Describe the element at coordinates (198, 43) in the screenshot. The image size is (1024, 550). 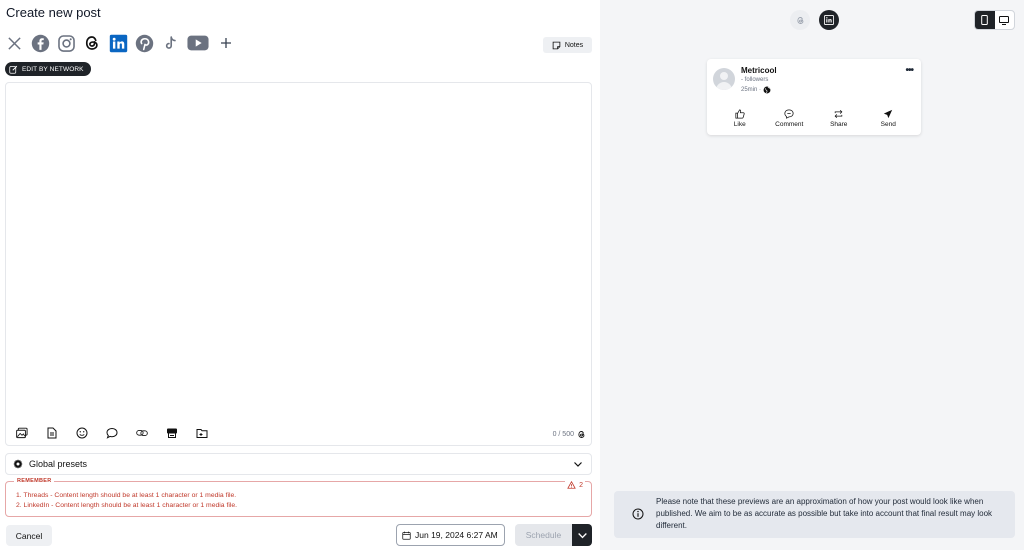
I see `youtube-icon` at that location.